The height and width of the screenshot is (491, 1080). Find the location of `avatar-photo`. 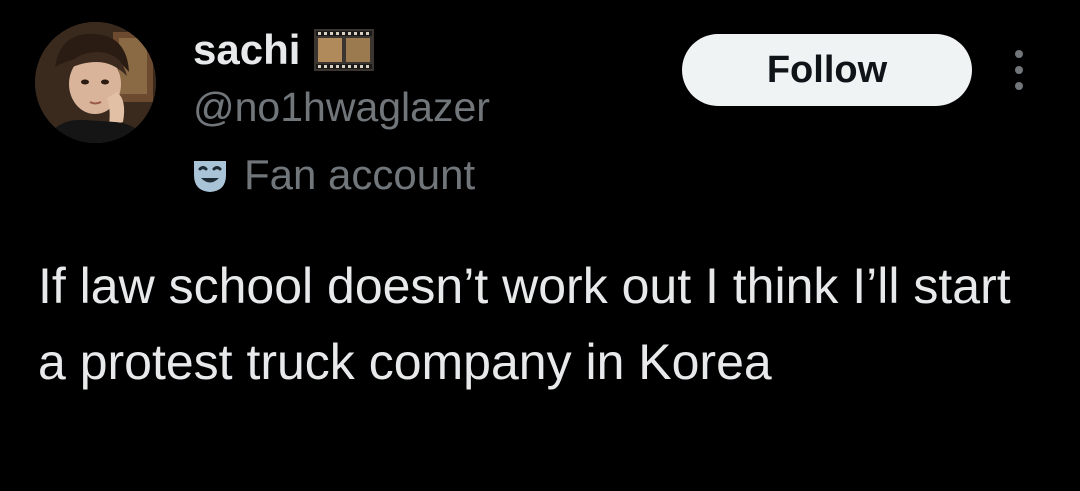

avatar-photo is located at coordinates (95, 82).